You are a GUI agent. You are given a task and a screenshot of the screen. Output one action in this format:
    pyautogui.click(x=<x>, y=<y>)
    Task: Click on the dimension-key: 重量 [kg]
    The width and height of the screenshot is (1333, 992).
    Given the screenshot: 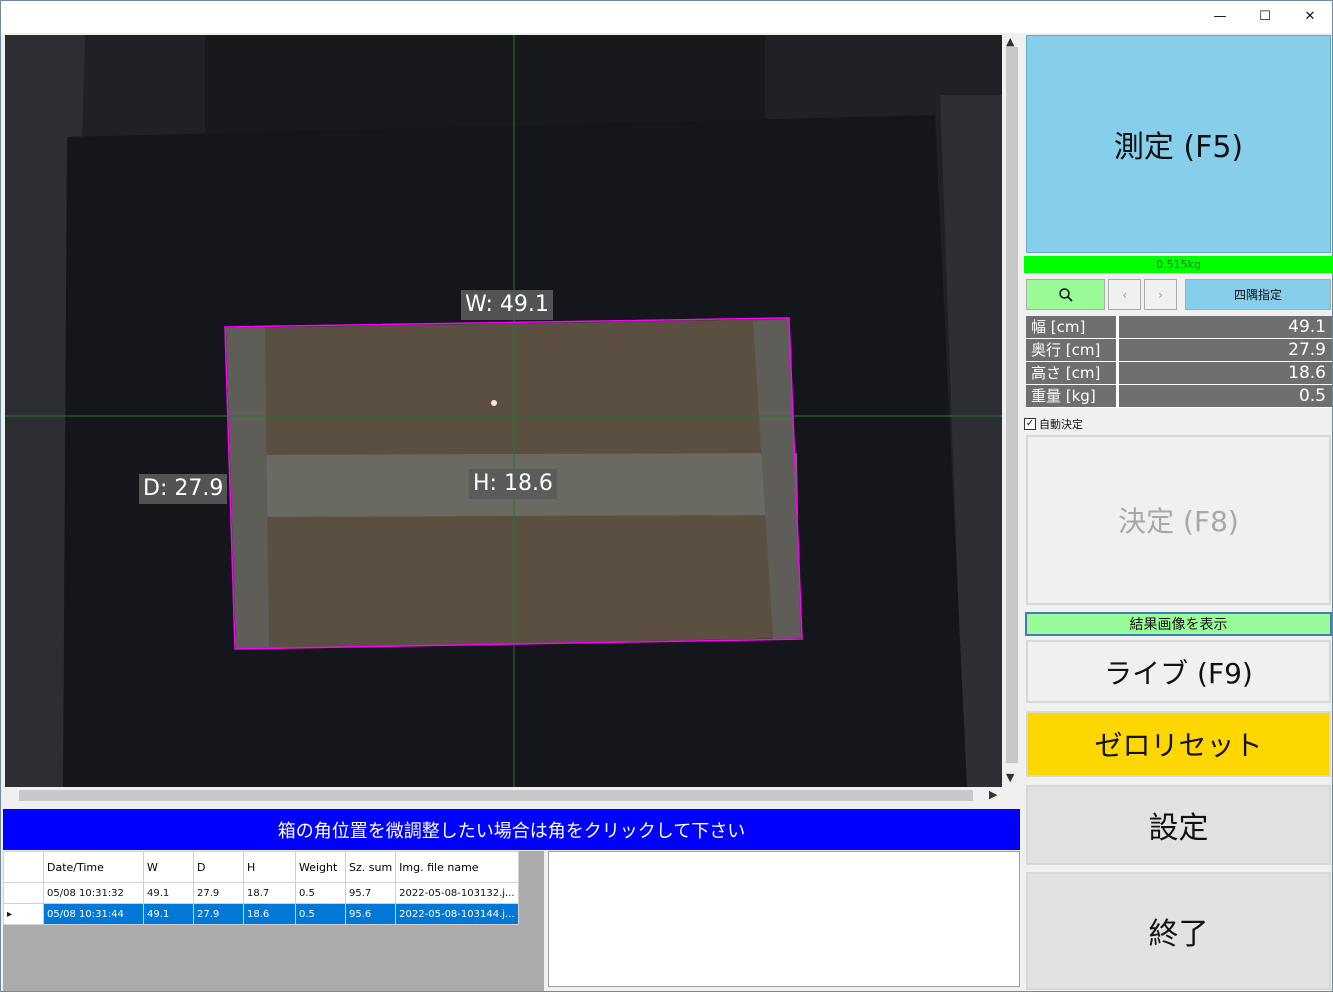 What is the action you would take?
    pyautogui.click(x=1071, y=396)
    